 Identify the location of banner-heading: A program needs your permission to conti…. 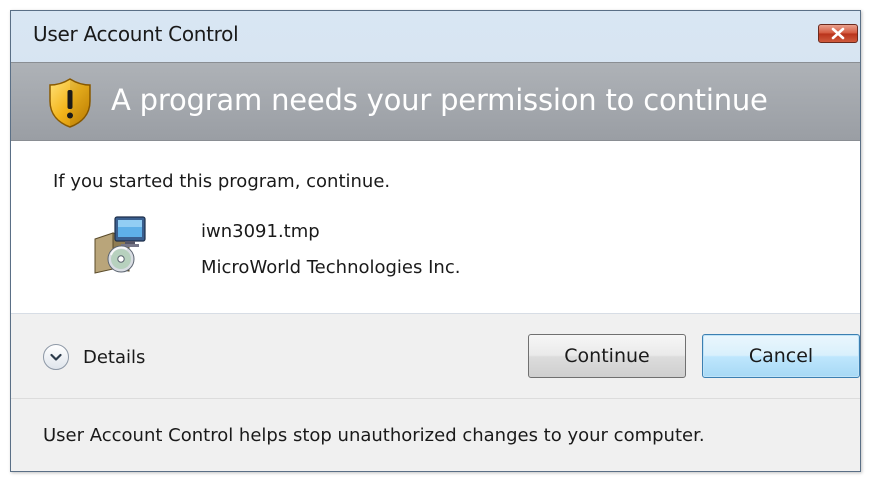
(439, 100).